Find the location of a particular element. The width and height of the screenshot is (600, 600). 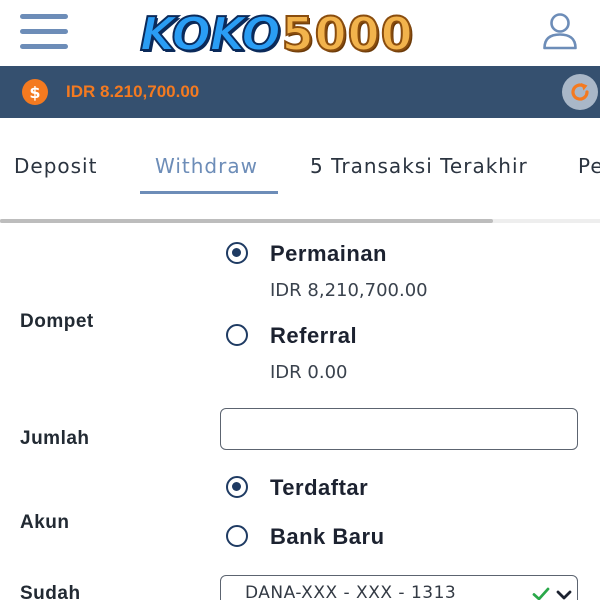

tab-scrollbar is located at coordinates (246, 221).